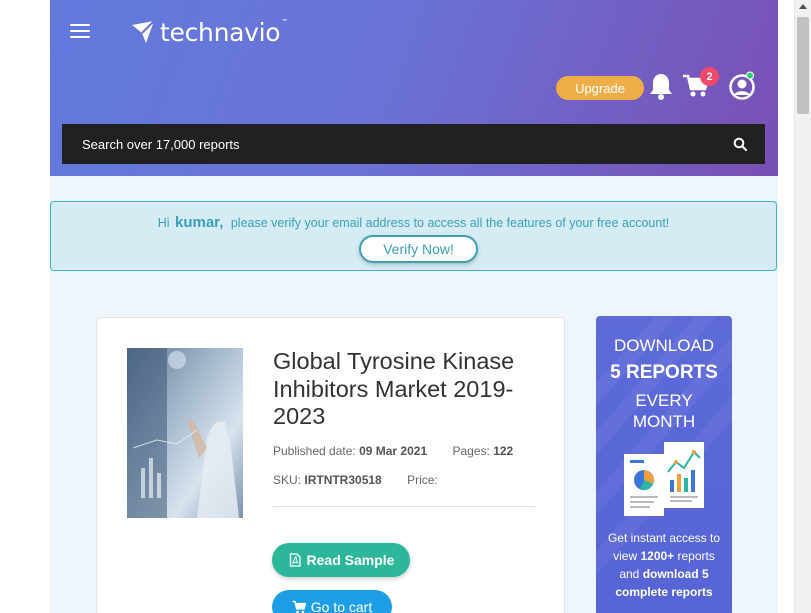 Image resolution: width=811 pixels, height=613 pixels. I want to click on menu-icon, so click(80, 31).